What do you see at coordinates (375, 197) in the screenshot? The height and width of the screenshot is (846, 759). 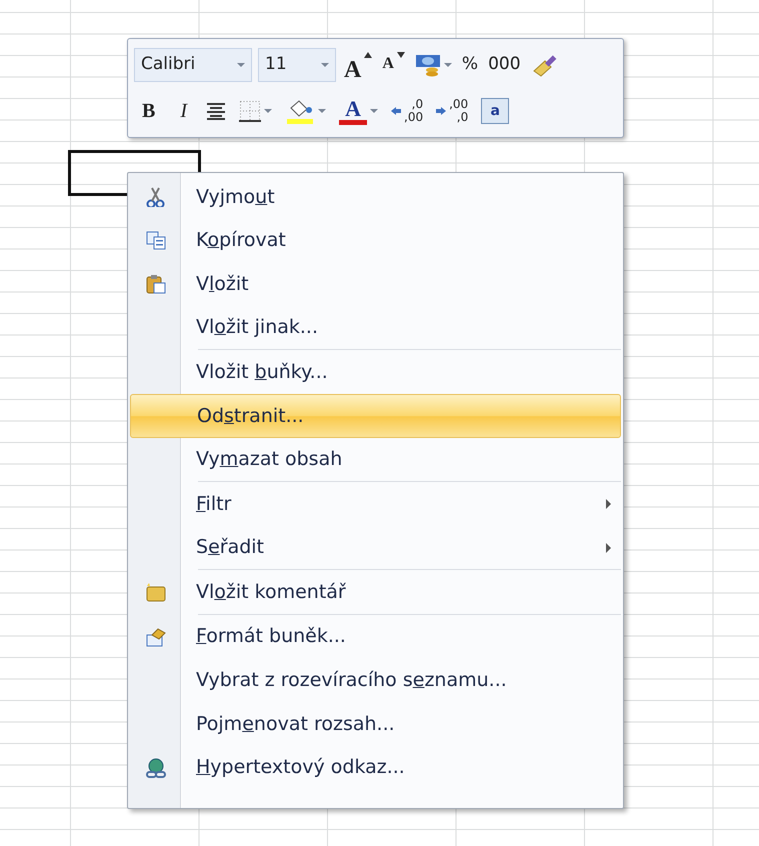 I see `menu-item: Vyjmout` at bounding box center [375, 197].